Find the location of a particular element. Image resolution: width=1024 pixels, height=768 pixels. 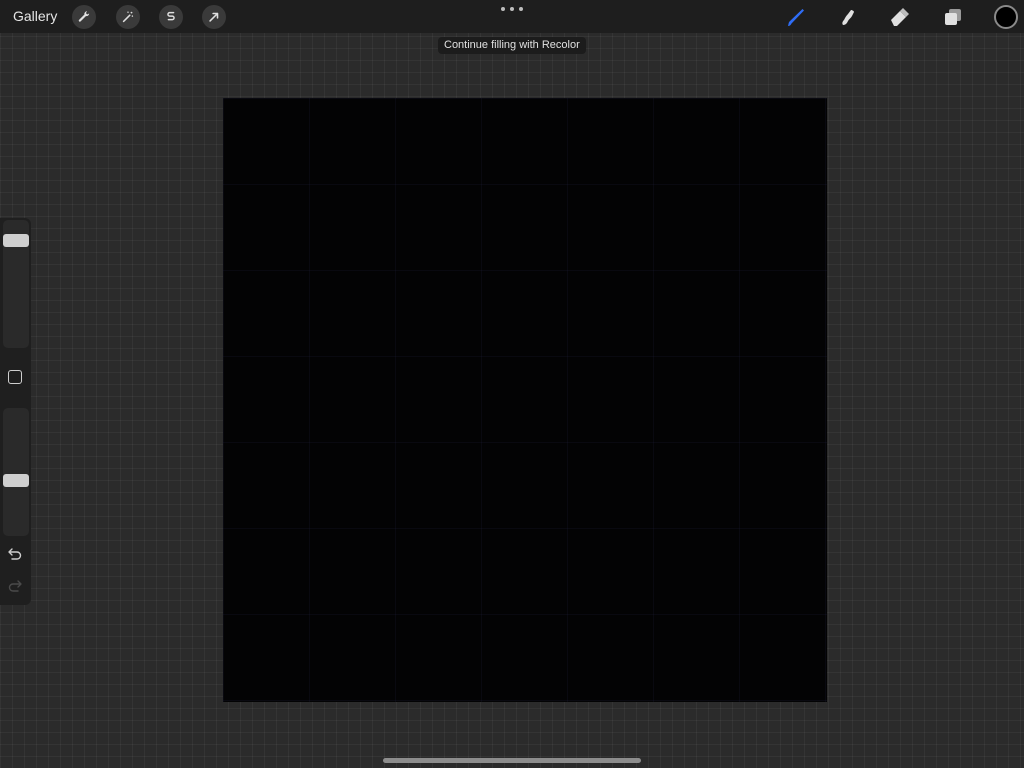

more-options-button is located at coordinates (512, 9).